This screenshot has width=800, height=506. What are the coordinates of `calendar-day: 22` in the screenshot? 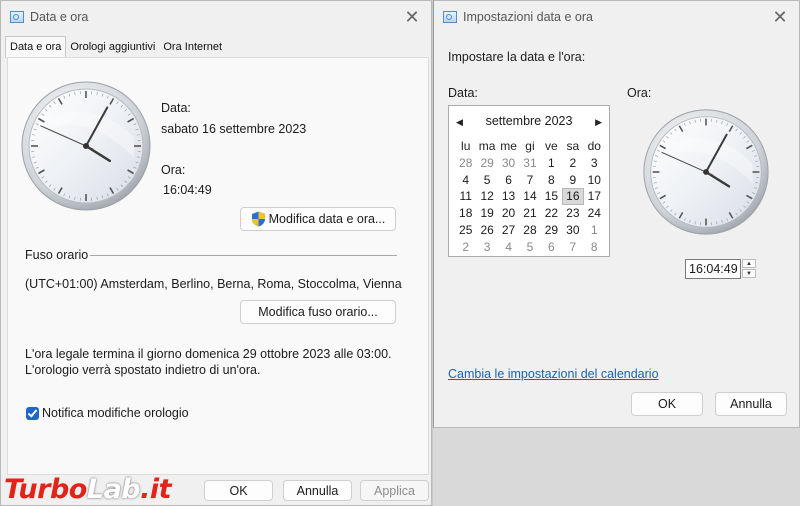 It's located at (551, 213).